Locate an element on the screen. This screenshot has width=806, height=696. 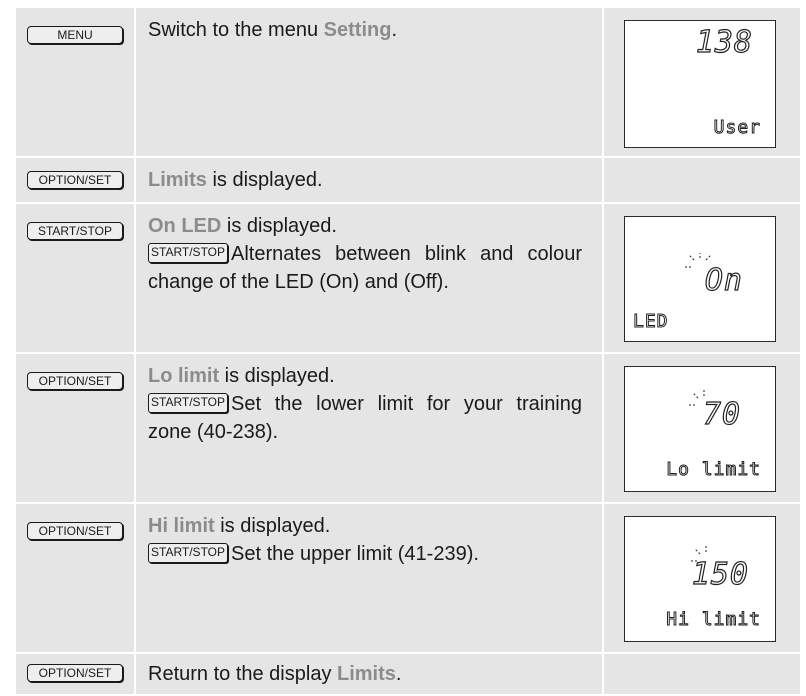
instruction-cell: Limits is displayed. is located at coordinates (369, 180).